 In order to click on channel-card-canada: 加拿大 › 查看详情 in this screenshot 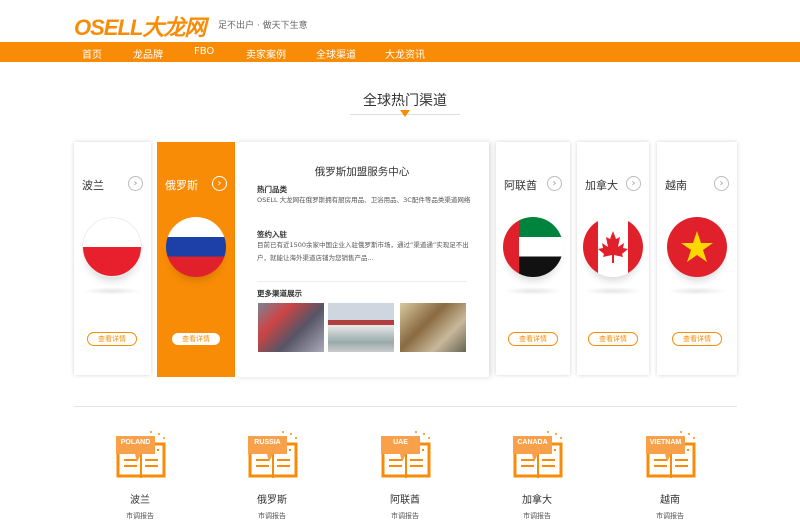, I will do `click(613, 258)`.